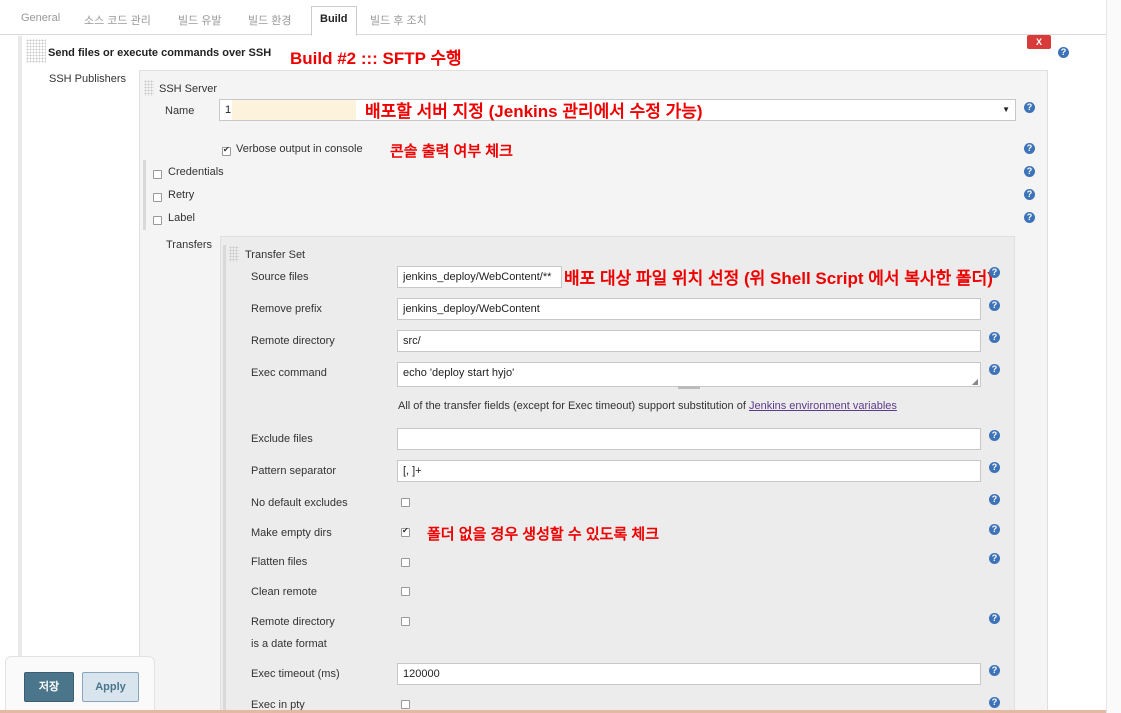 This screenshot has width=1121, height=713. I want to click on verbose-checkbox, so click(226, 150).